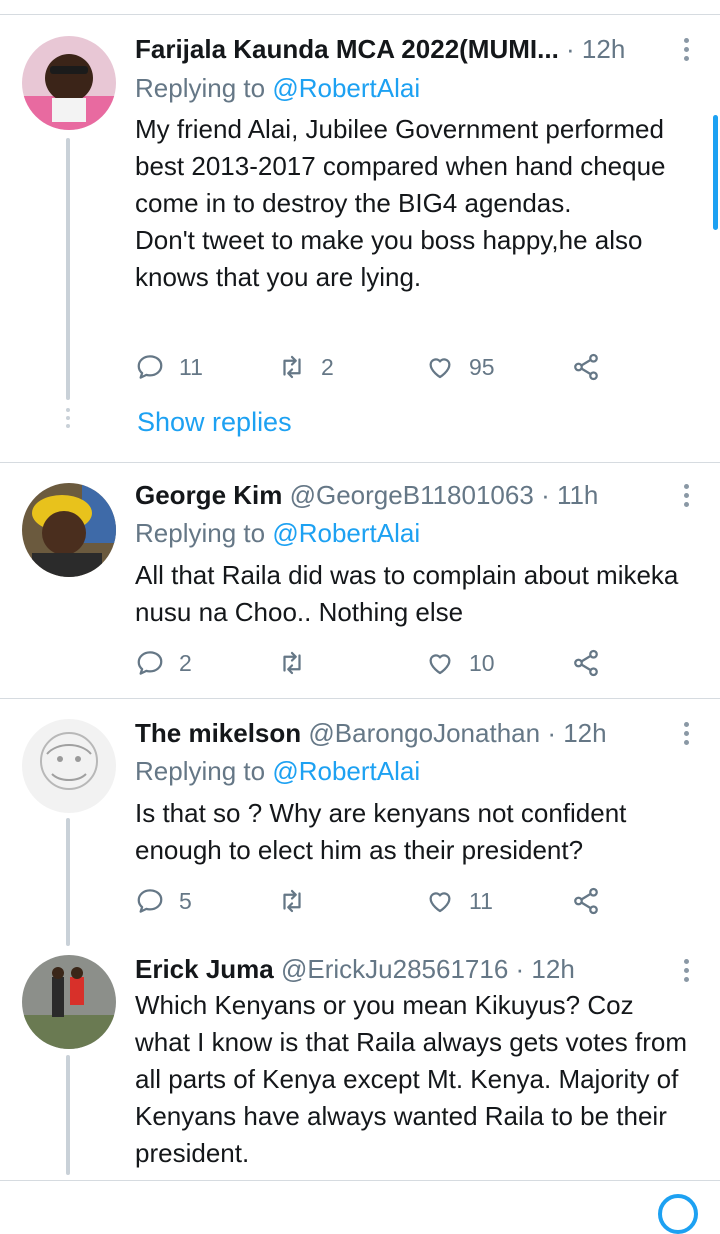  Describe the element at coordinates (375, 663) in the screenshot. I see `tweet-actions: 2 10` at that location.